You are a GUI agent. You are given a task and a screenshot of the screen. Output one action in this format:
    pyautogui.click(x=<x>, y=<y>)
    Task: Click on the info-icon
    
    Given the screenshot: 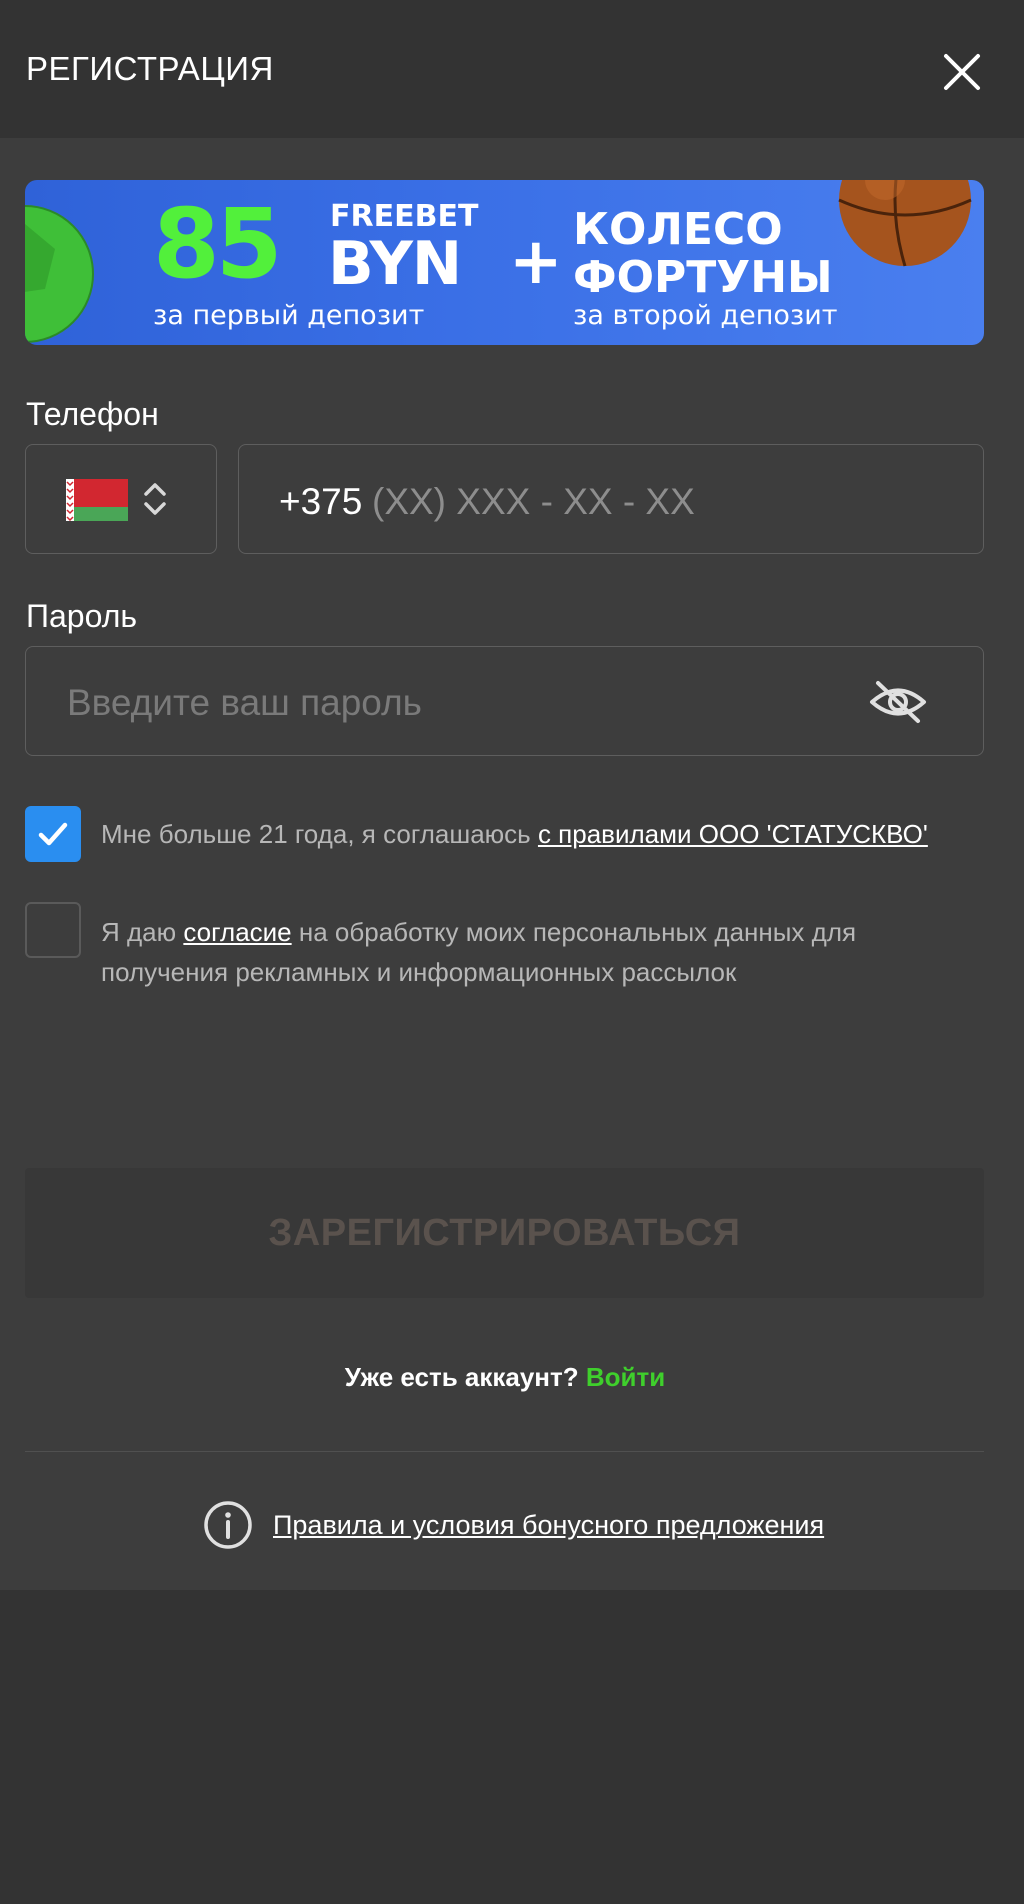 What is the action you would take?
    pyautogui.click(x=228, y=1525)
    